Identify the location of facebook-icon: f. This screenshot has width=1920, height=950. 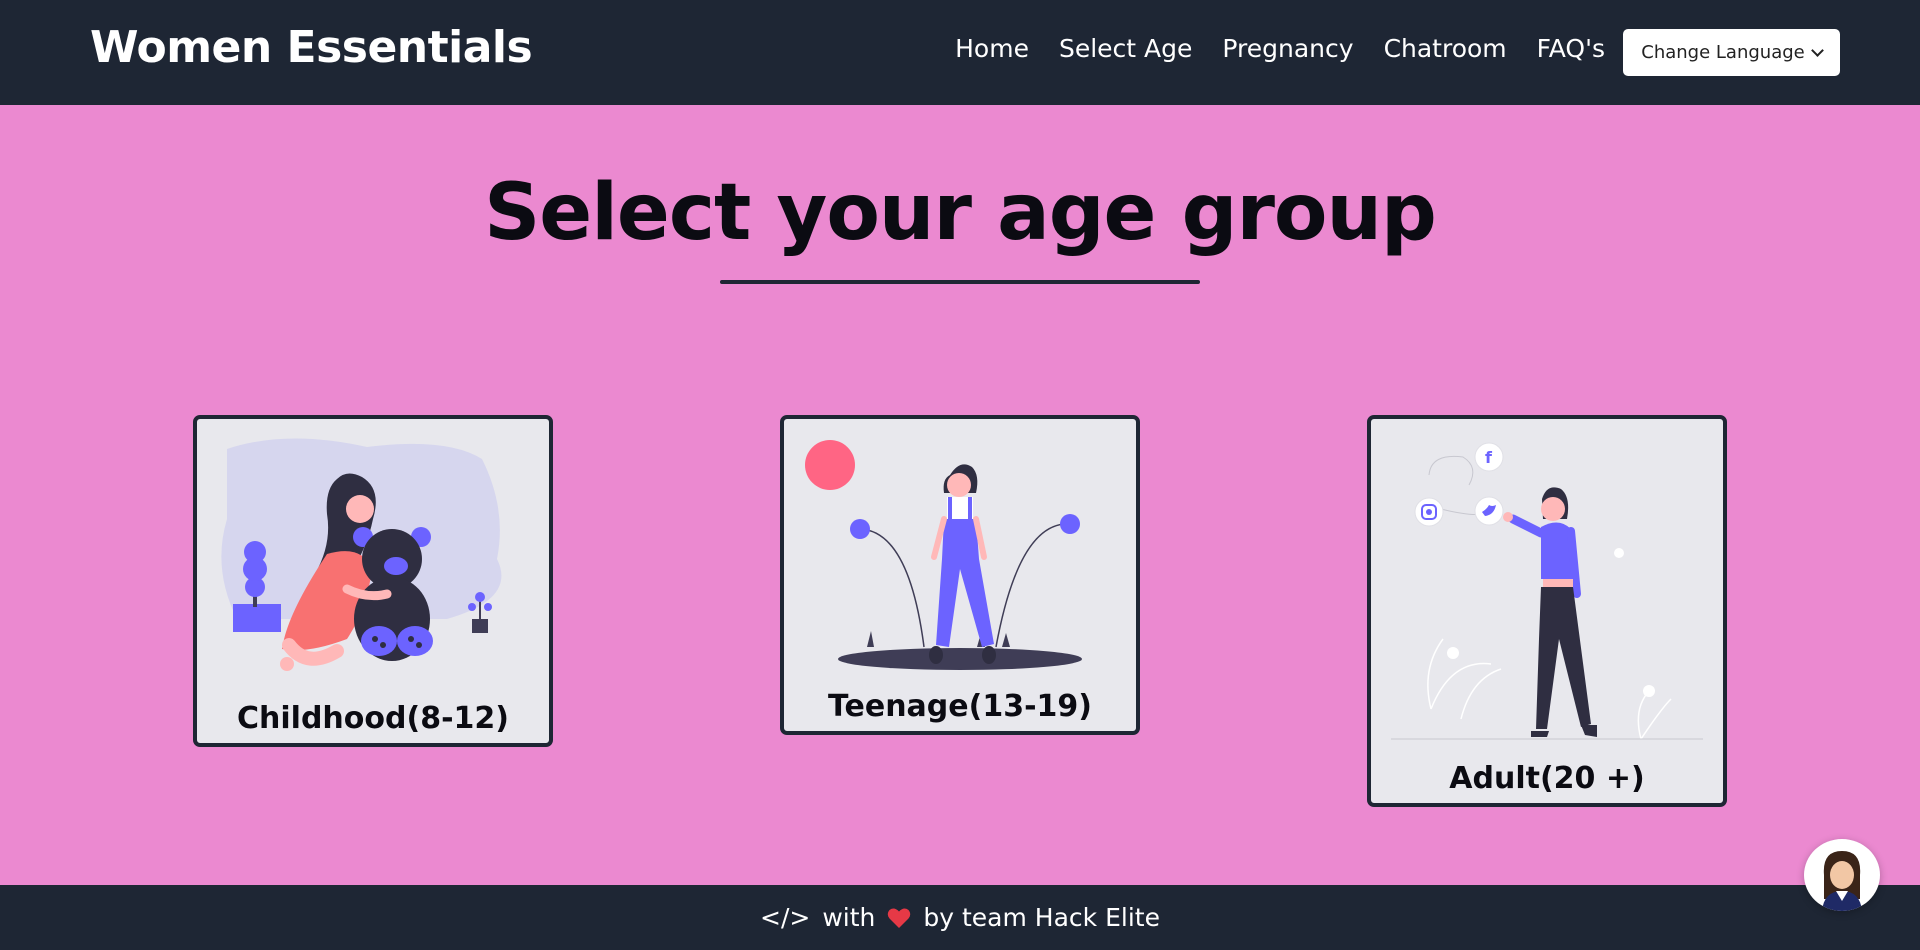
(1489, 457).